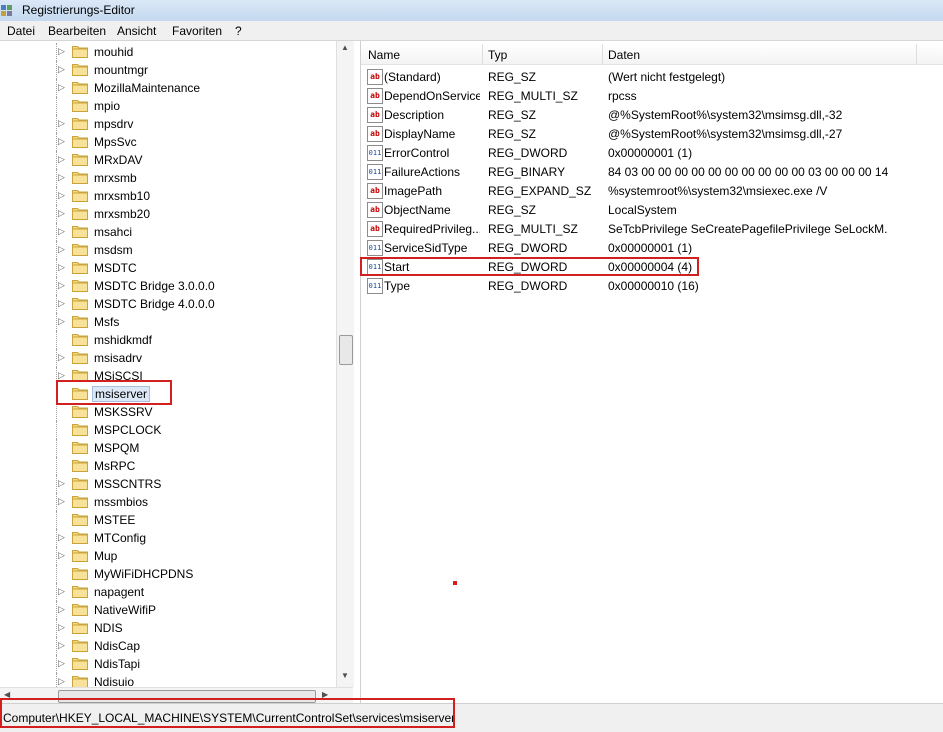  I want to click on tree-item: ▷ MSDTC Bridge 3.0.0.0, so click(168, 286).